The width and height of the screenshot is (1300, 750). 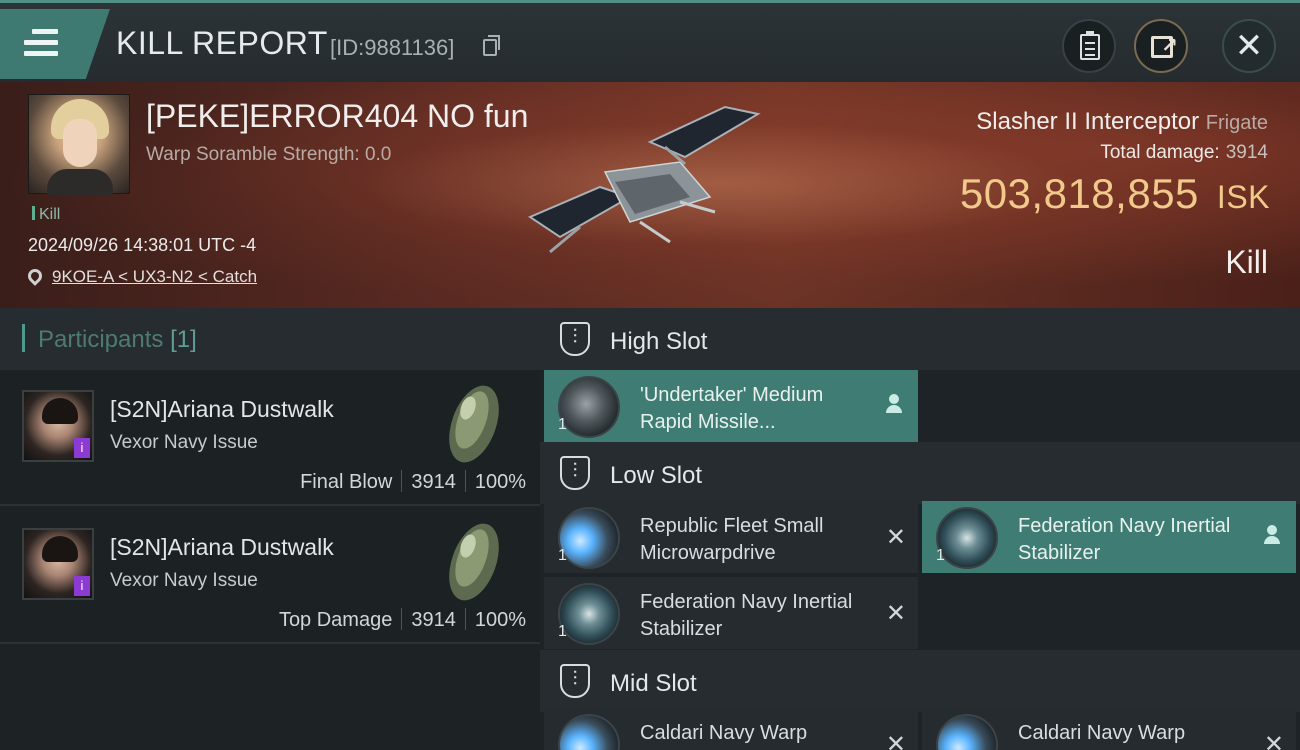 What do you see at coordinates (589, 538) in the screenshot?
I see `microwarpdrive-icon` at bounding box center [589, 538].